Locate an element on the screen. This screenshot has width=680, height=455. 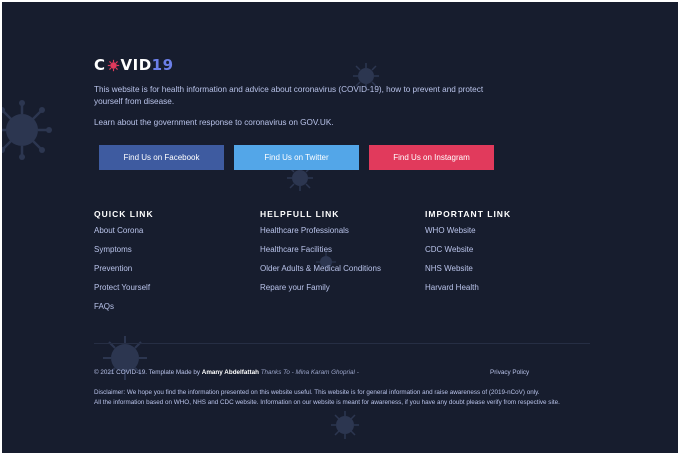
twitter-button: Find Us on Twitter is located at coordinates (296, 157).